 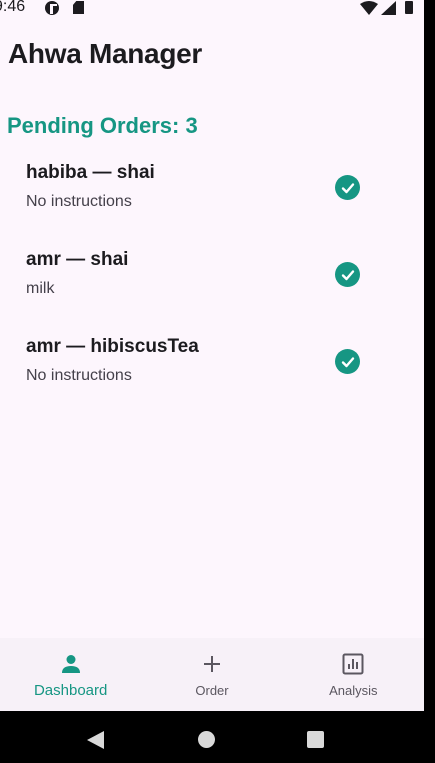 I want to click on home-icon, so click(x=206, y=739).